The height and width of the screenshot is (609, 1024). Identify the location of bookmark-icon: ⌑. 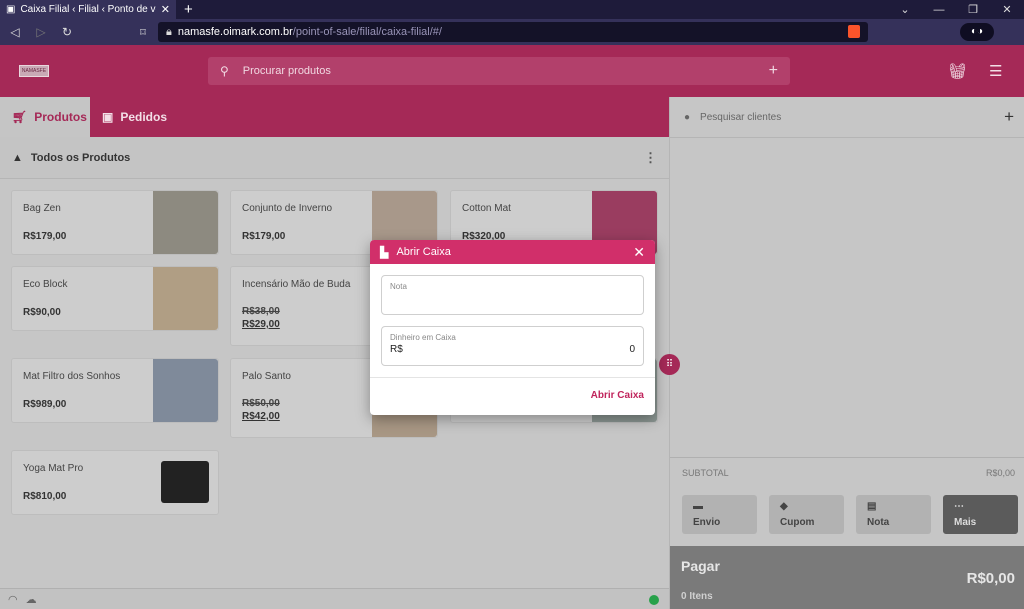
(143, 32).